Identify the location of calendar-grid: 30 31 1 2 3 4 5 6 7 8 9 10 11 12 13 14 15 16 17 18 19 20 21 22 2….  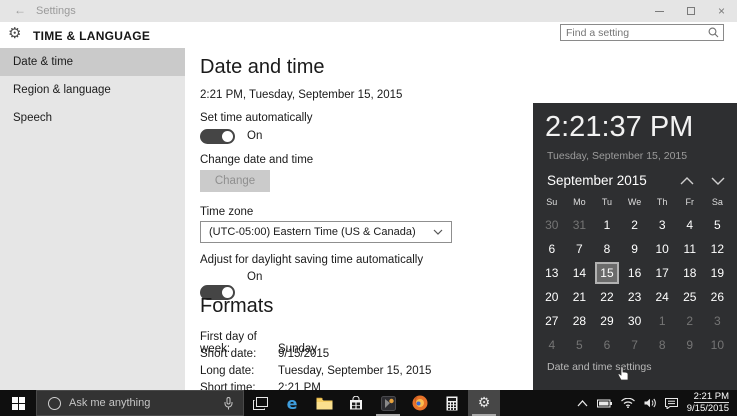
(634, 285).